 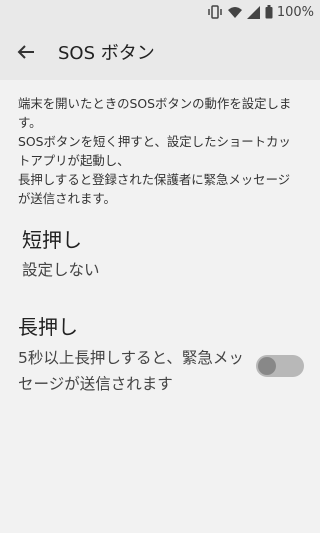 I want to click on wifi-icon, so click(x=235, y=12).